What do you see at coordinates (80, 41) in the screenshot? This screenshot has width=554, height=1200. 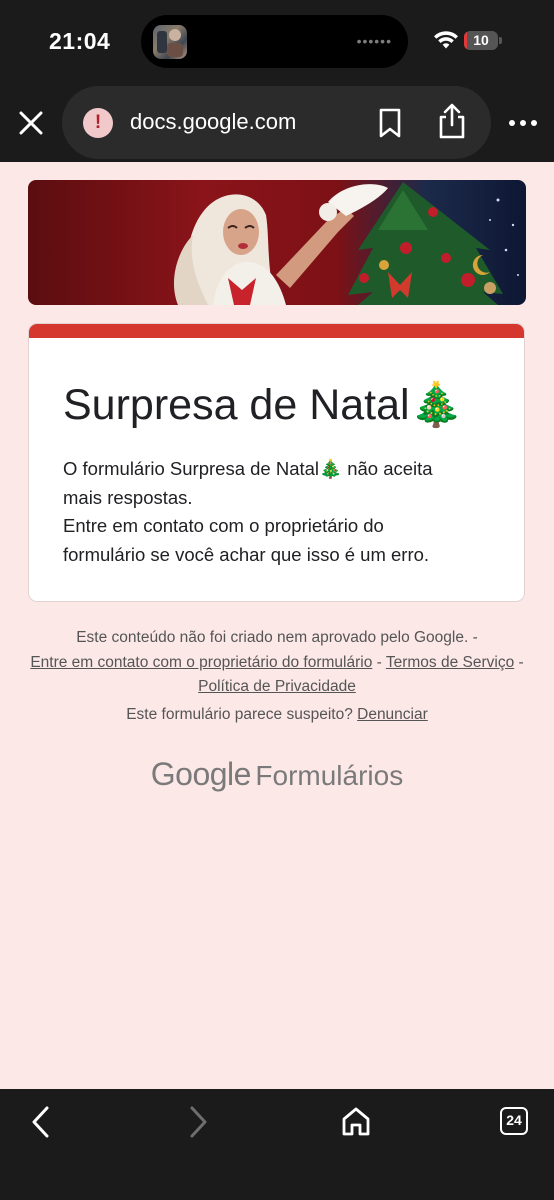 I see `status-time: 21:04` at bounding box center [80, 41].